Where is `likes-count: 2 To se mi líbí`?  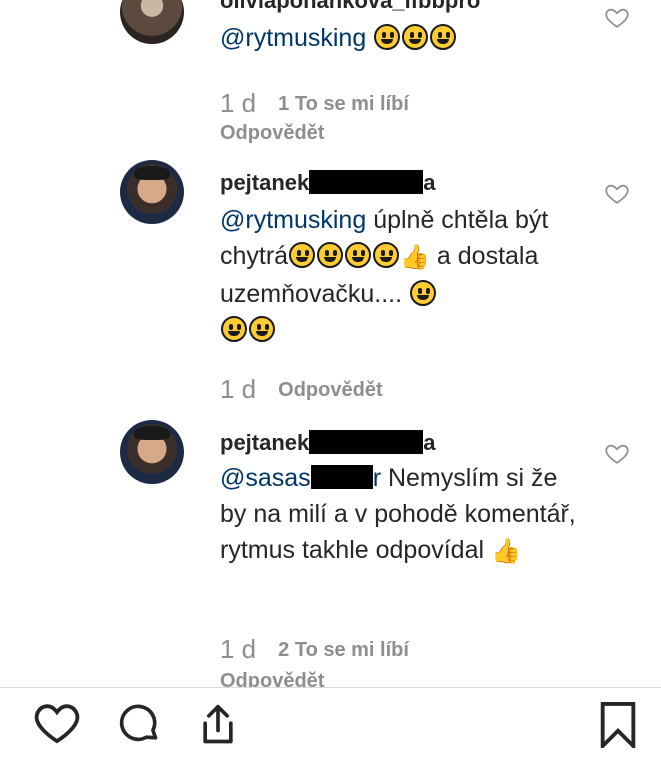 likes-count: 2 To se mi líbí is located at coordinates (343, 650).